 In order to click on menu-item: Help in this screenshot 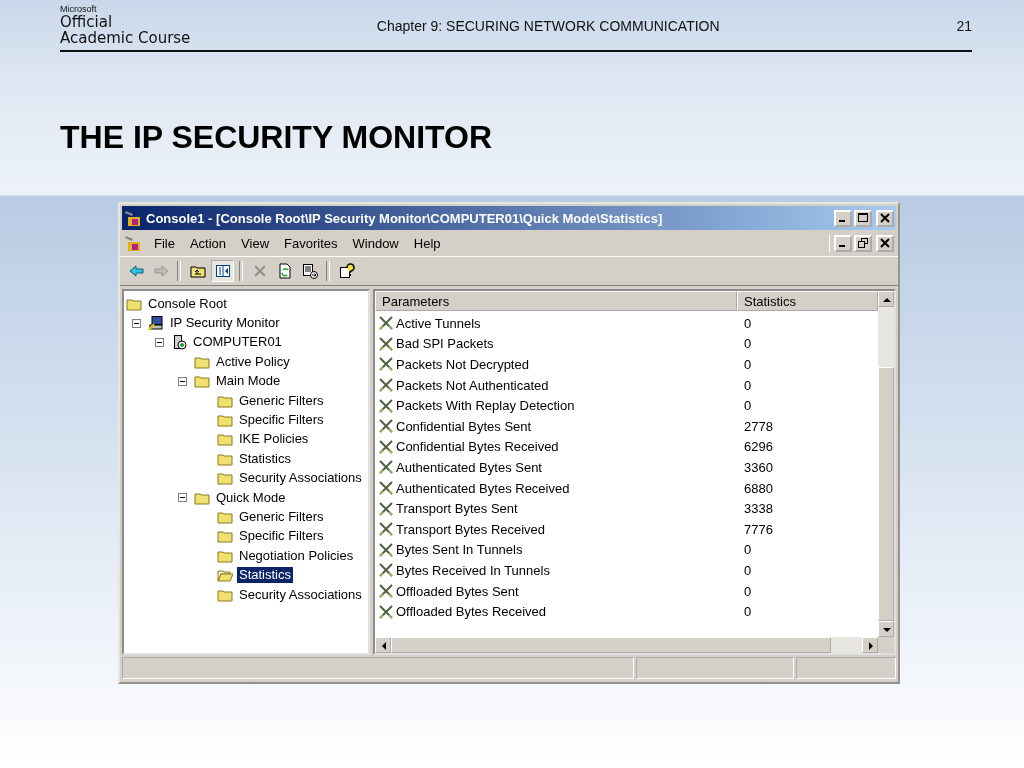, I will do `click(426, 243)`.